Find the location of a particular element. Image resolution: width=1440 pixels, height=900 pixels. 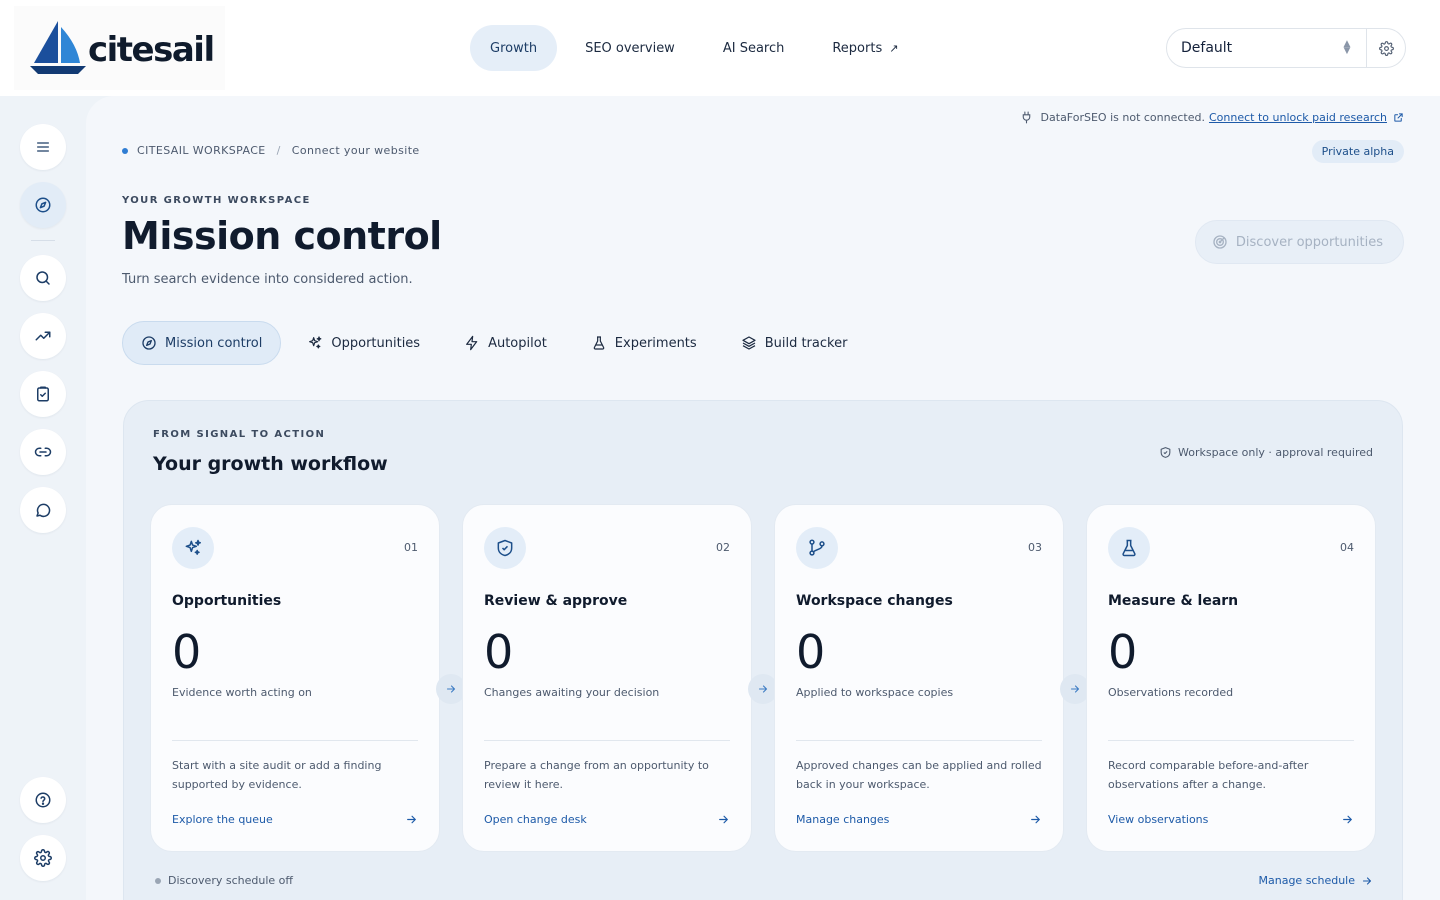

topnav-reports: Reports ↗ is located at coordinates (865, 48).